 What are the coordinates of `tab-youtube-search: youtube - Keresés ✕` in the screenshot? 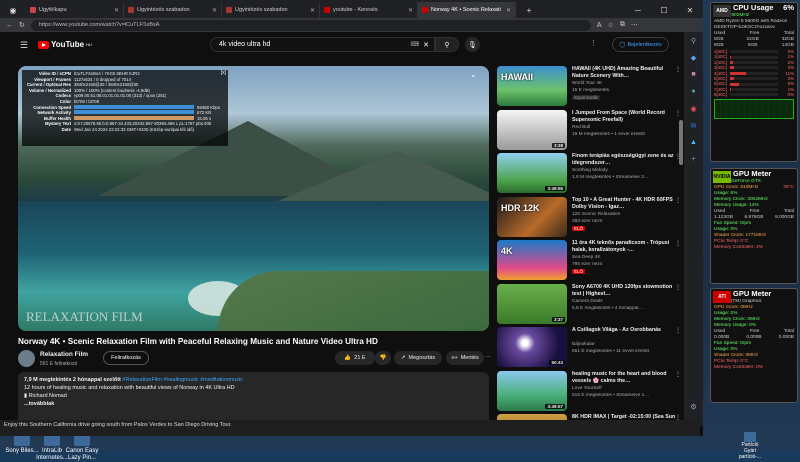 It's located at (369, 10).